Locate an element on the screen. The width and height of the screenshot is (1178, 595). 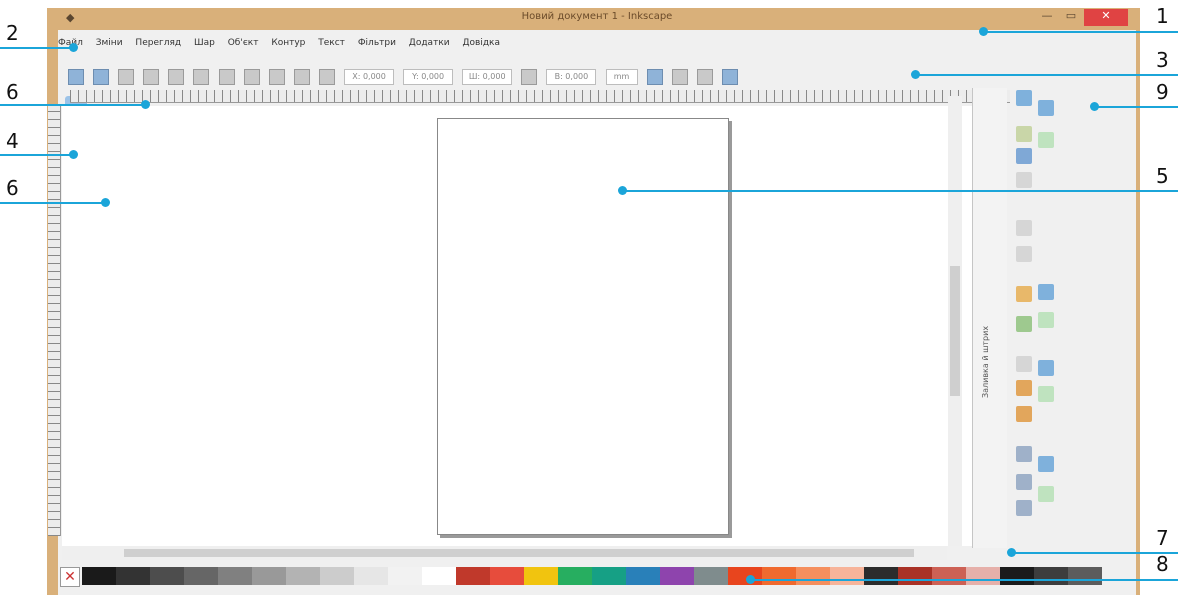
horizontal-ruler is located at coordinates (540, 96).